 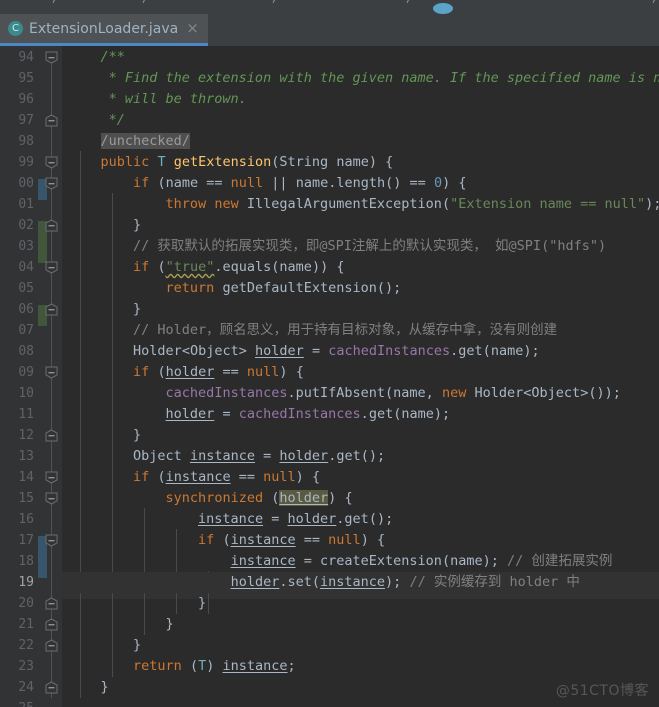 I want to click on code-line: holder.set(instance); // 实例缓存到 holder 中, so click(x=360, y=582).